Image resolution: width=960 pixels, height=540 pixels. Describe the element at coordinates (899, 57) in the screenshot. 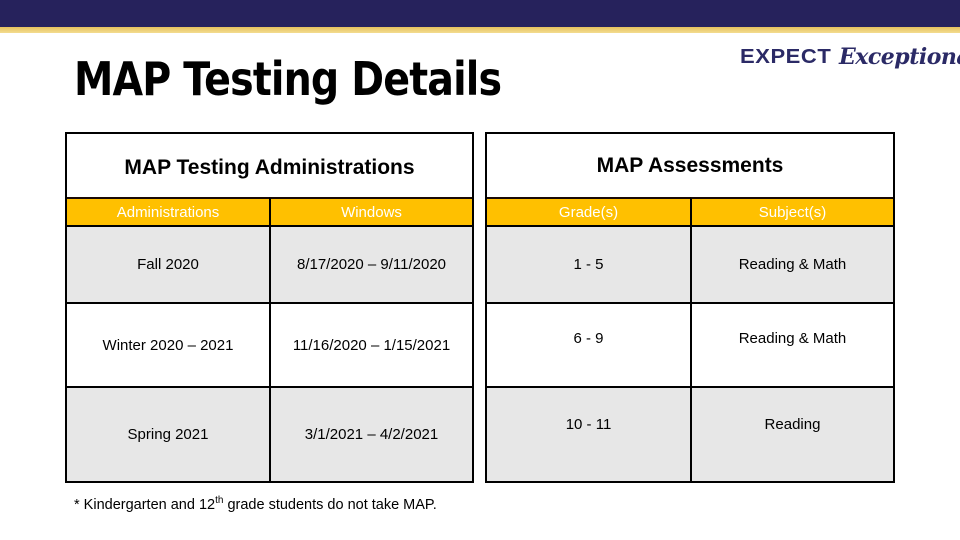

I see `logo-word-exceptional: Exceptional` at that location.